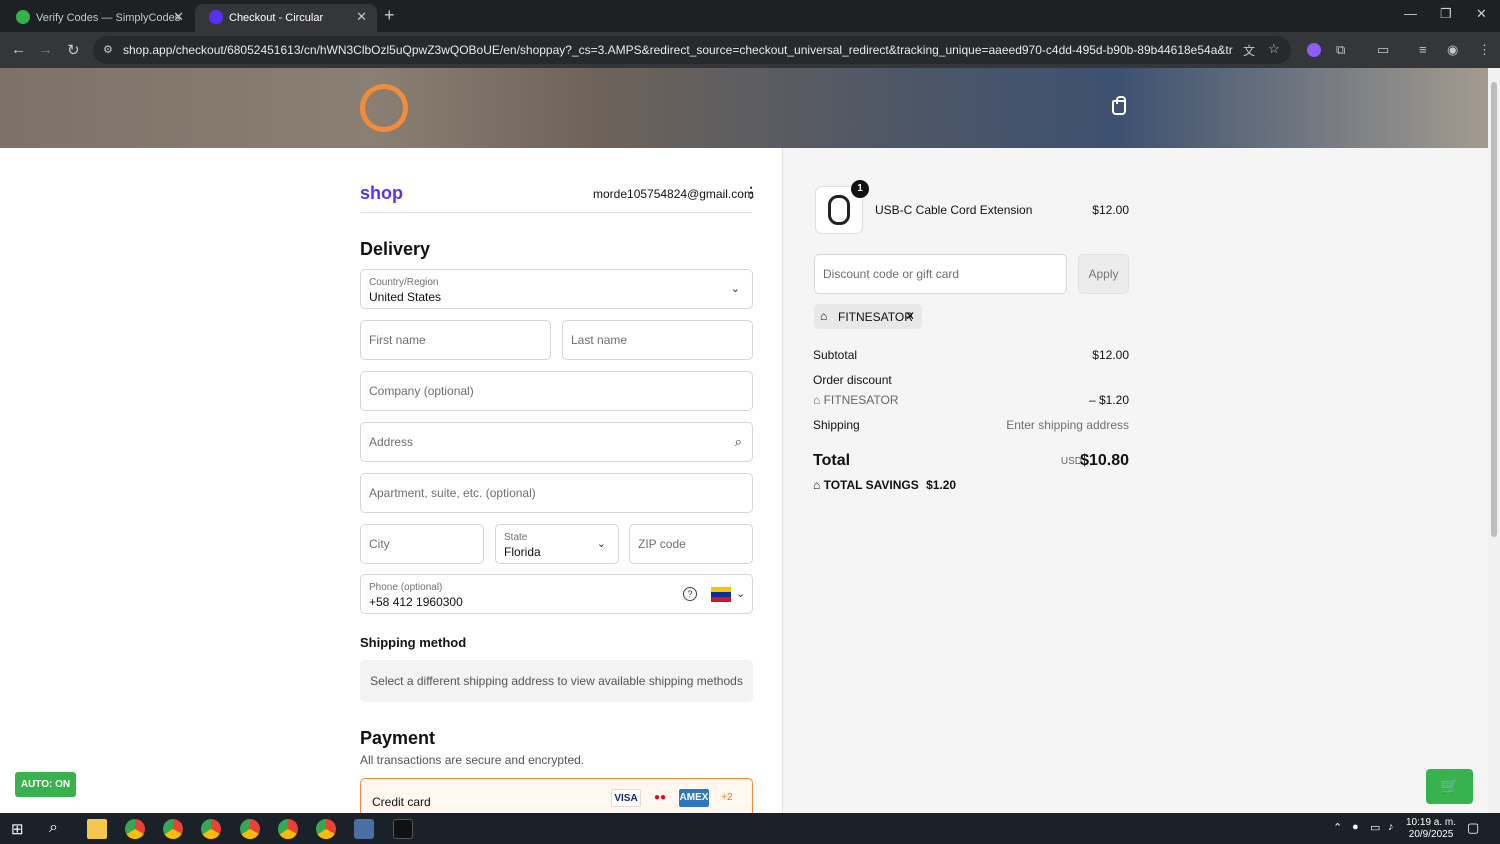 The image size is (1500, 844). I want to click on address-input, so click(535, 442).